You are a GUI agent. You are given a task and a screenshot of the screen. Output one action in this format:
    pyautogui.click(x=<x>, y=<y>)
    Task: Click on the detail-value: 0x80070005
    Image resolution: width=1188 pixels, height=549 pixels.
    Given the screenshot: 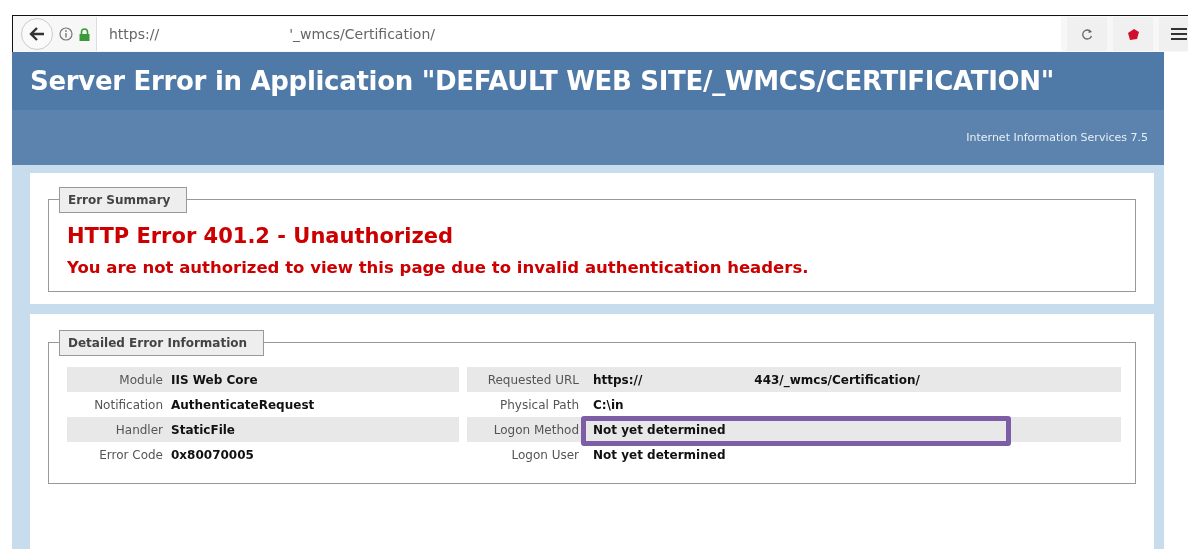 What is the action you would take?
    pyautogui.click(x=212, y=454)
    